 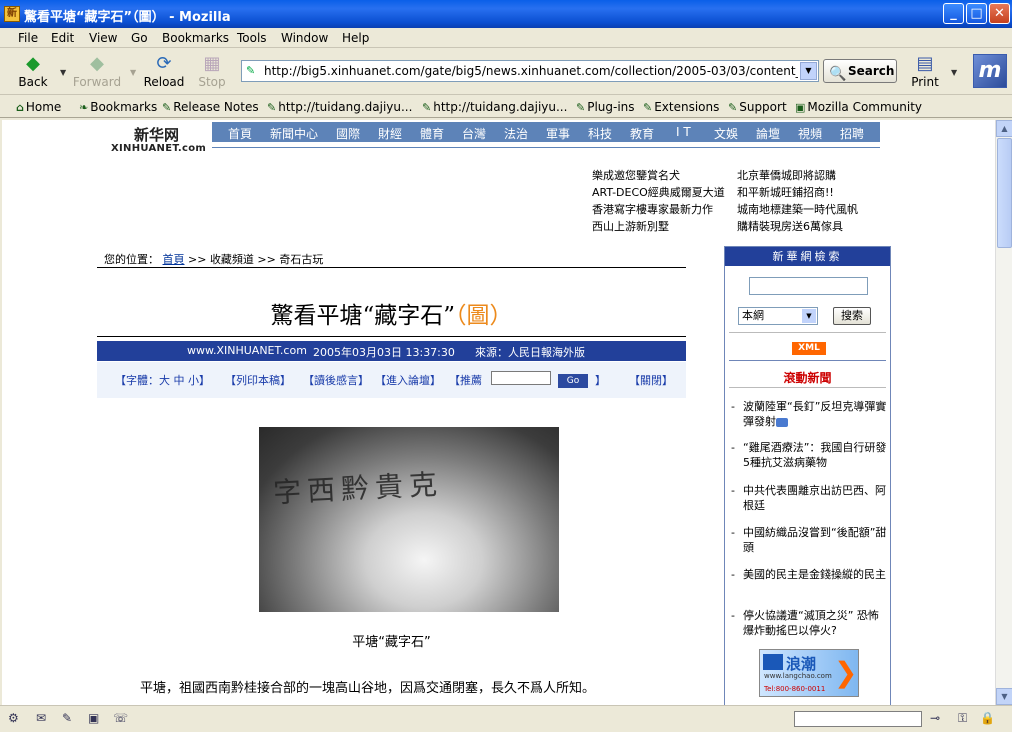 I want to click on topnav-item: 法治, so click(x=516, y=133).